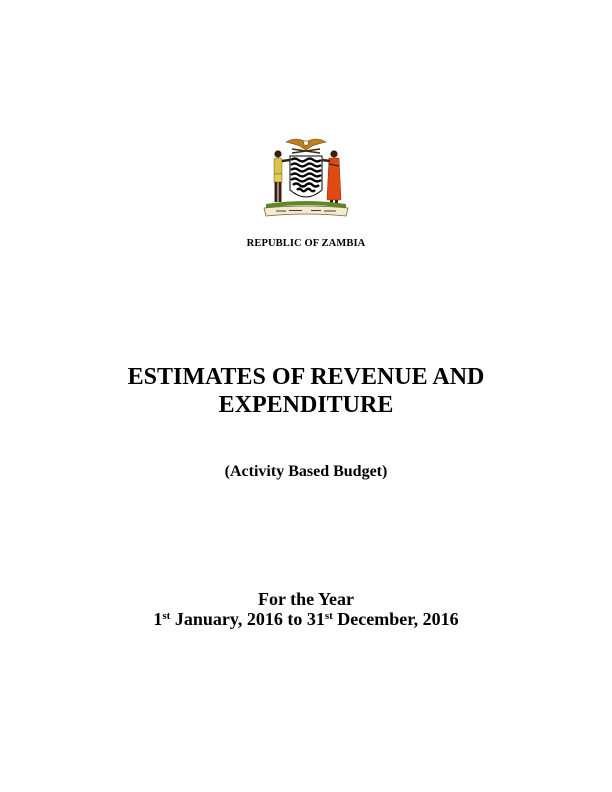  I want to click on coat-of-arms-icon, so click(306, 177).